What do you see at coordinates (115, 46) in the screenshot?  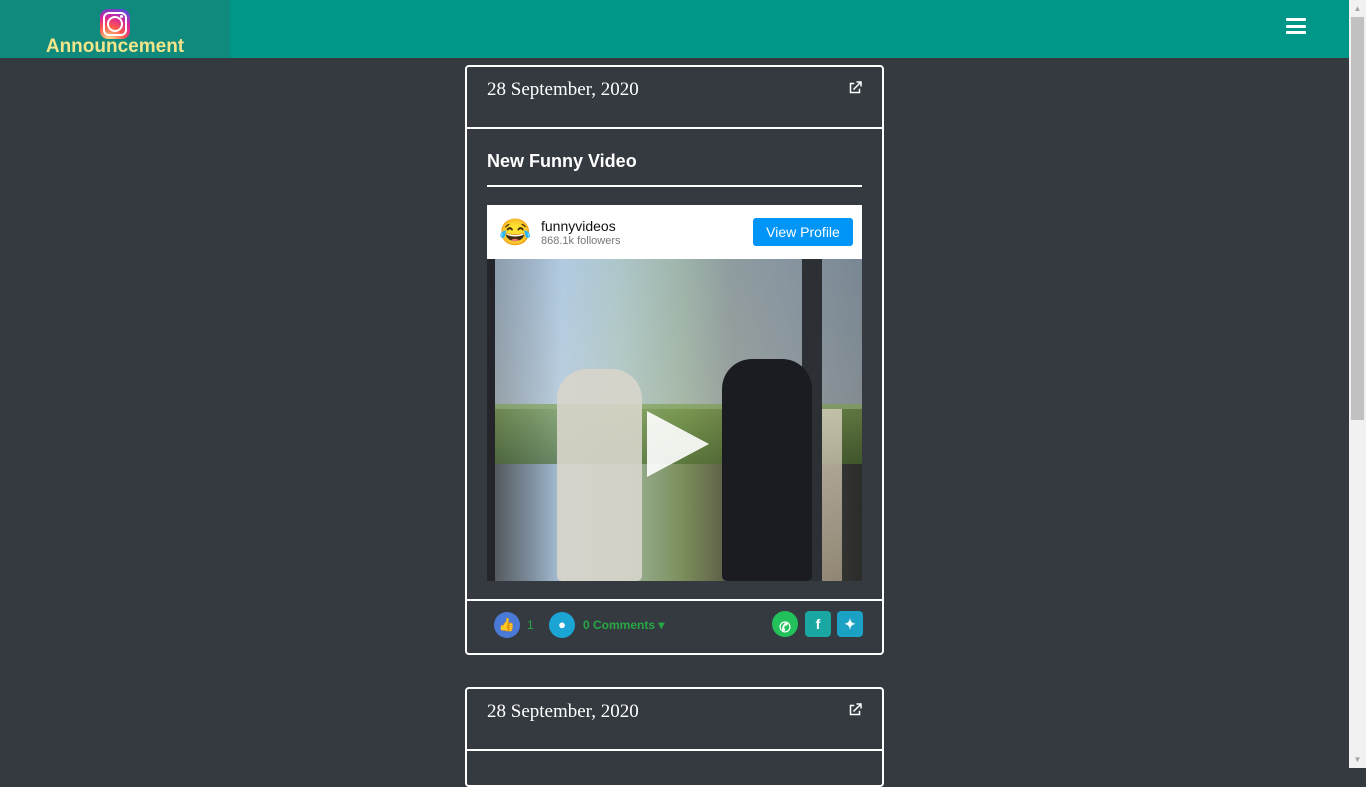 I see `brand-label: Announcement` at bounding box center [115, 46].